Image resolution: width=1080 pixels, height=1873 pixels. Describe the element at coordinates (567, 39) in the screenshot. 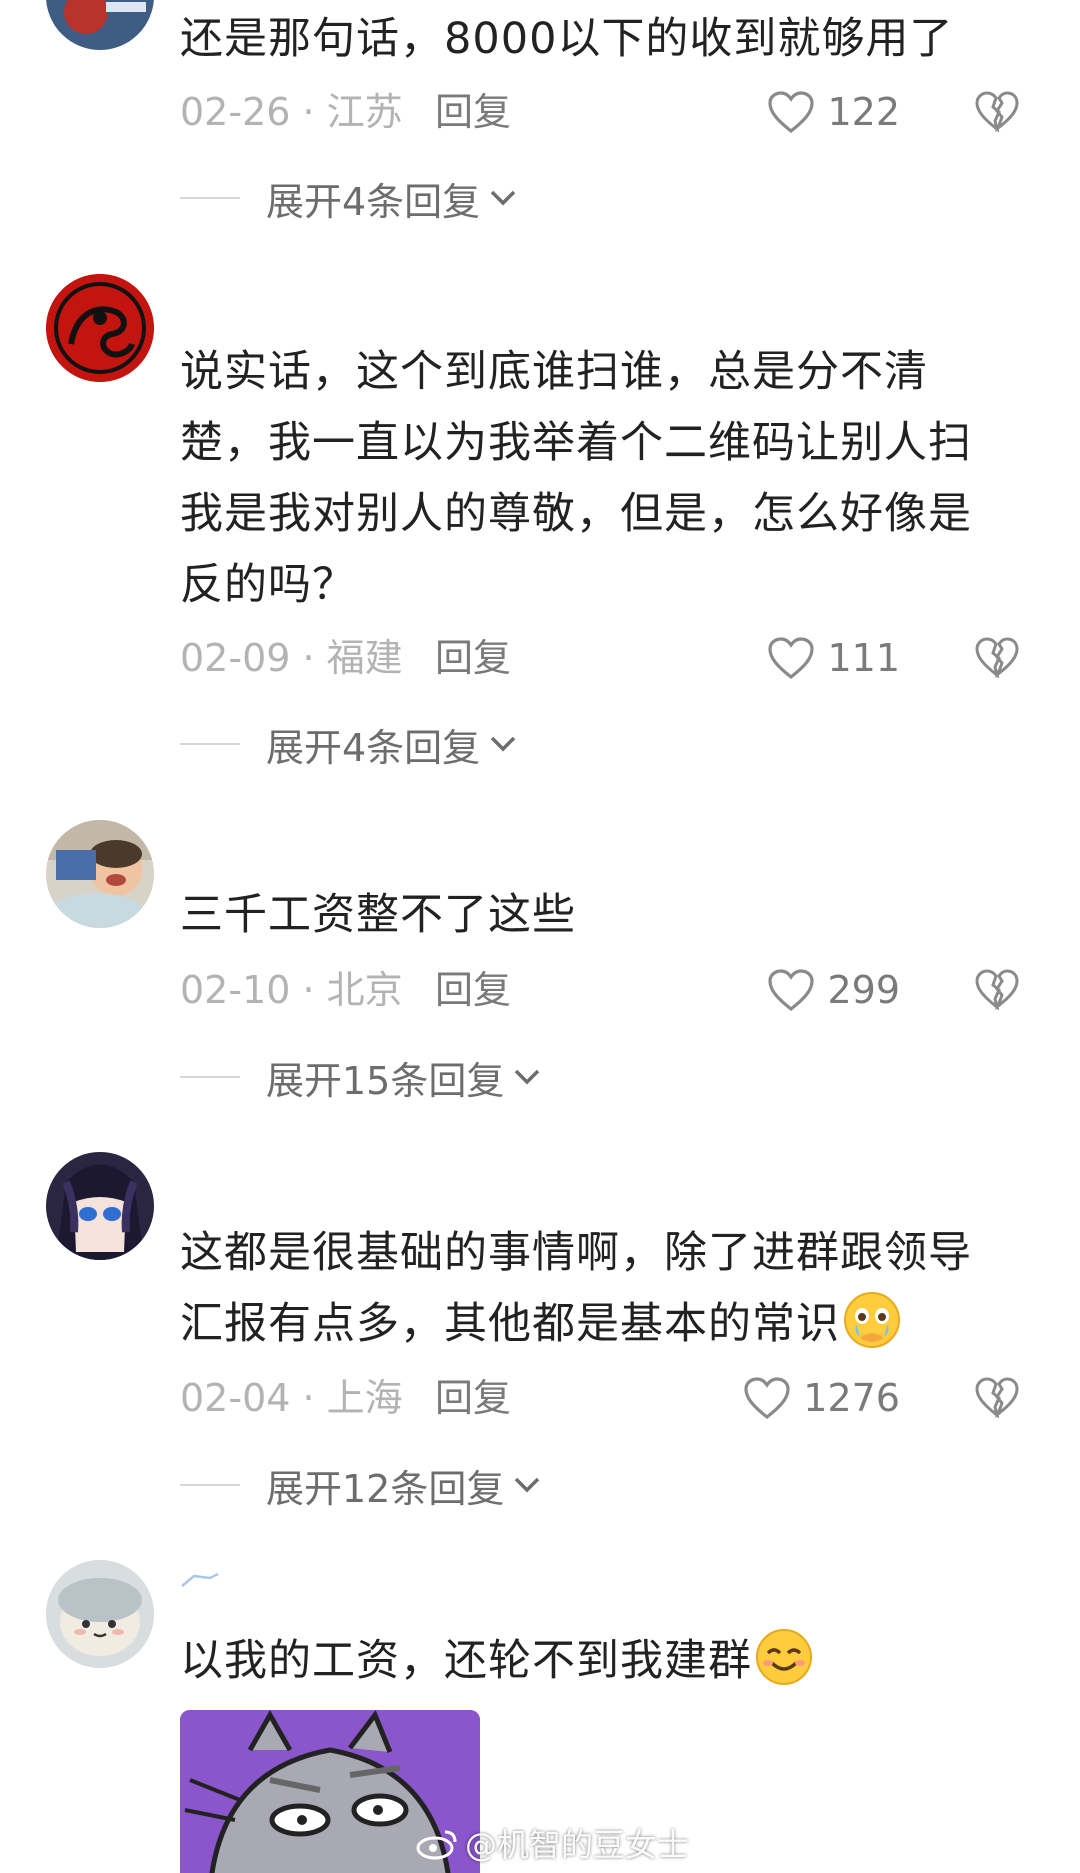

I see `comment-text: 还是那句话，8000以下的收到就够用了` at that location.